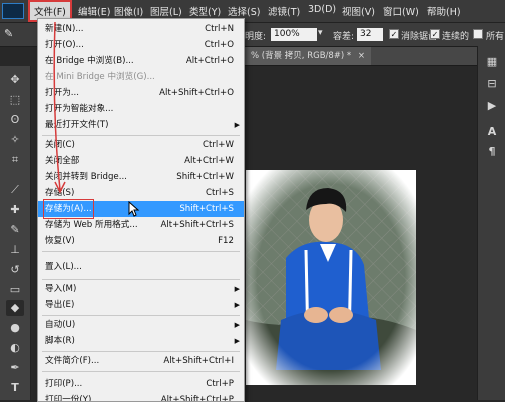 This screenshot has width=505, height=402. Describe the element at coordinates (15, 388) in the screenshot. I see `type-tool-icon: T` at that location.